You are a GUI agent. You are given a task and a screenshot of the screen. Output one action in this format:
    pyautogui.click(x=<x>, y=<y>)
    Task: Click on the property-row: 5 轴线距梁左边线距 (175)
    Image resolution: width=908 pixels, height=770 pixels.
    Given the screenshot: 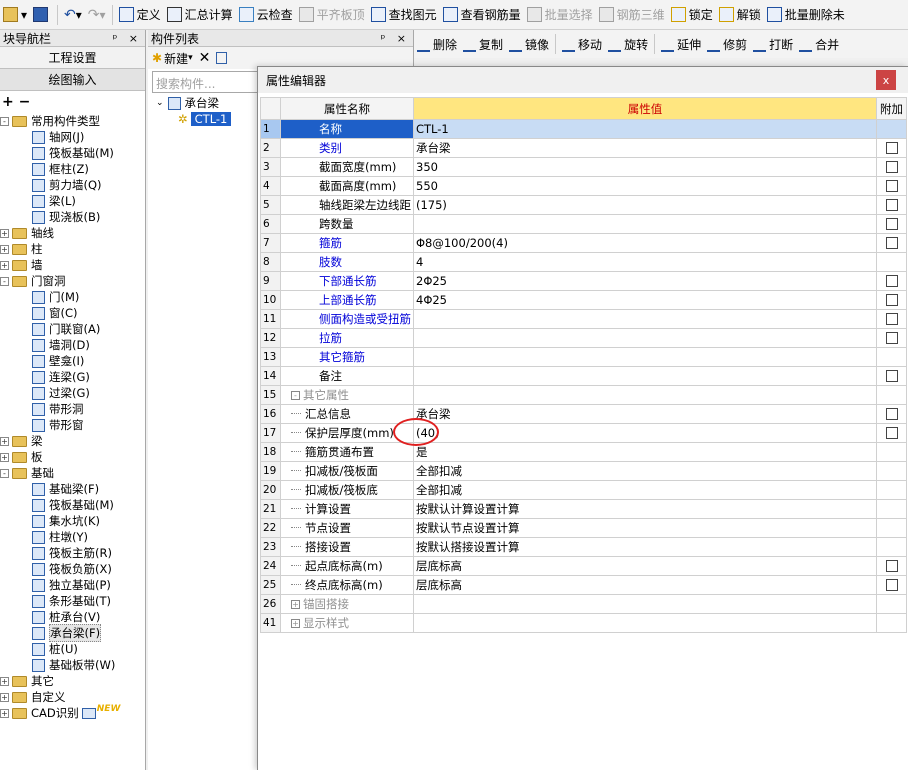 What is the action you would take?
    pyautogui.click(x=583, y=205)
    